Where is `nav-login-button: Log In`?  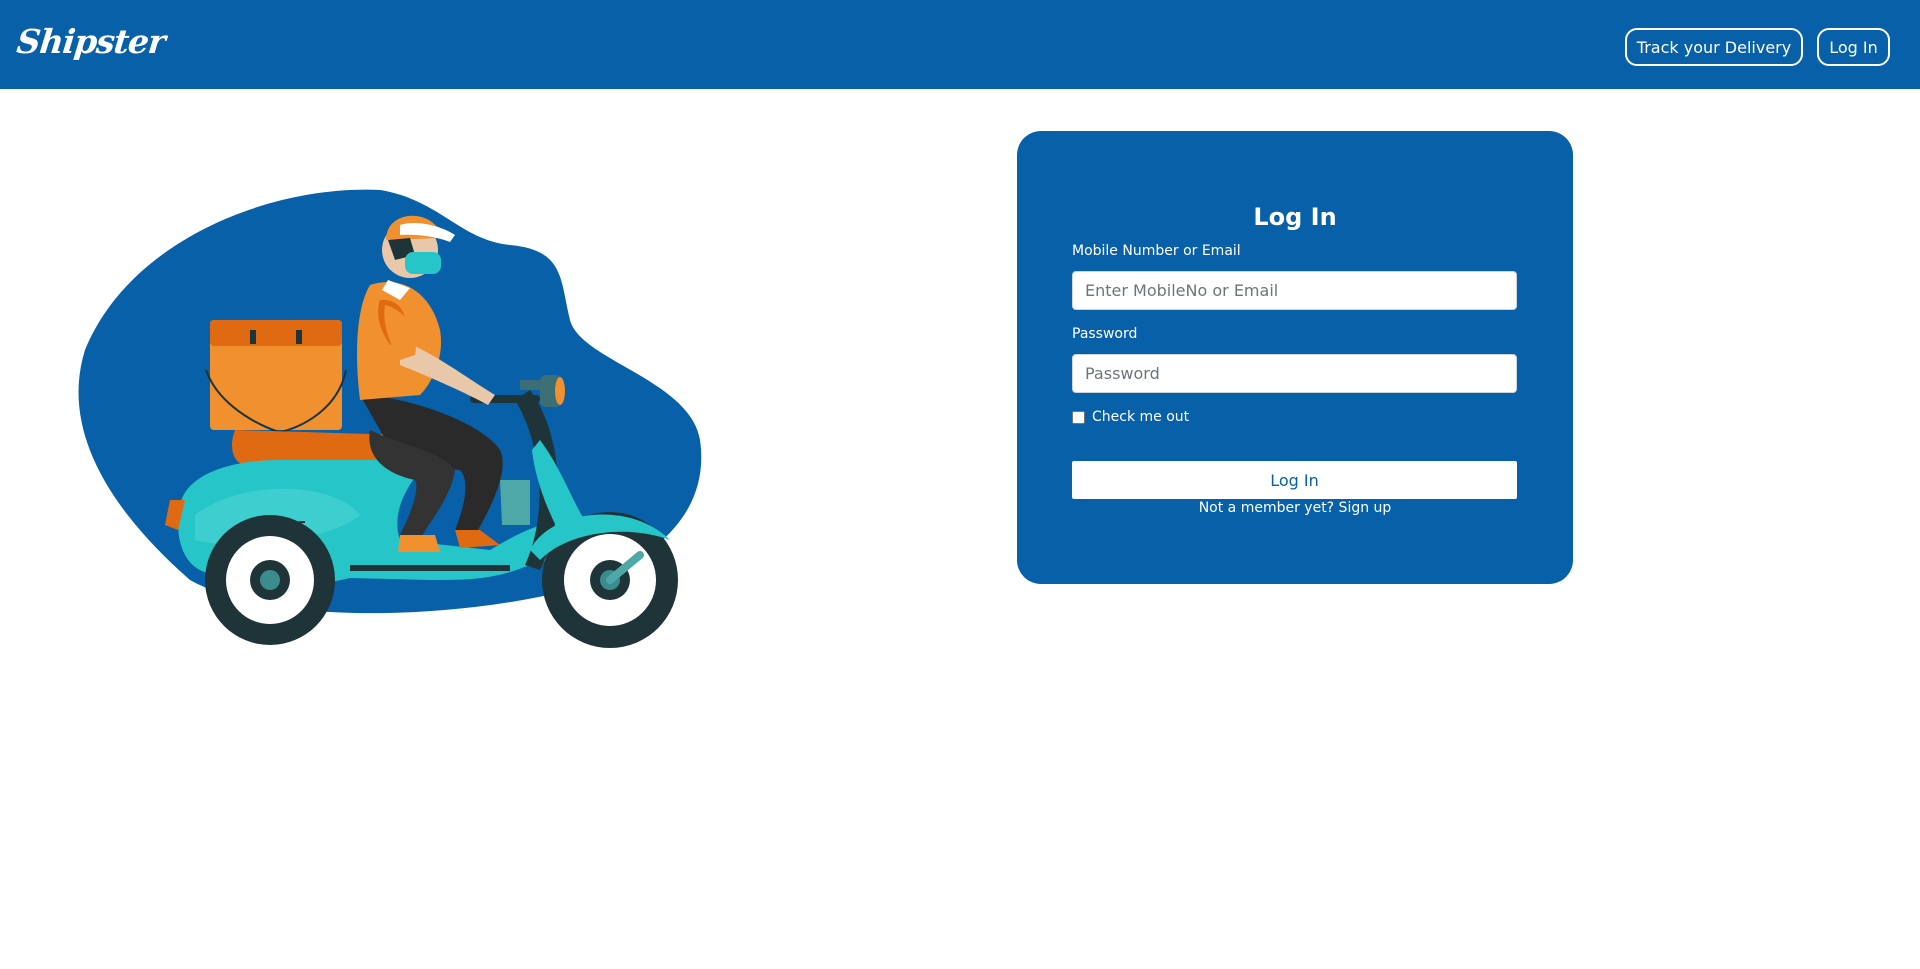 nav-login-button: Log In is located at coordinates (1853, 47).